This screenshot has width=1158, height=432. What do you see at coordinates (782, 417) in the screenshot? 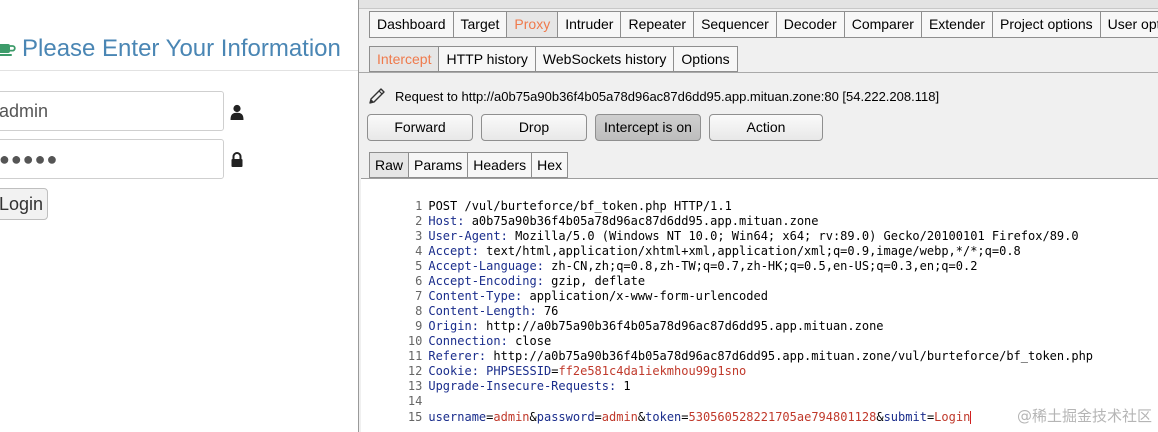
I see `param-value: 530560528221705ae794801128` at bounding box center [782, 417].